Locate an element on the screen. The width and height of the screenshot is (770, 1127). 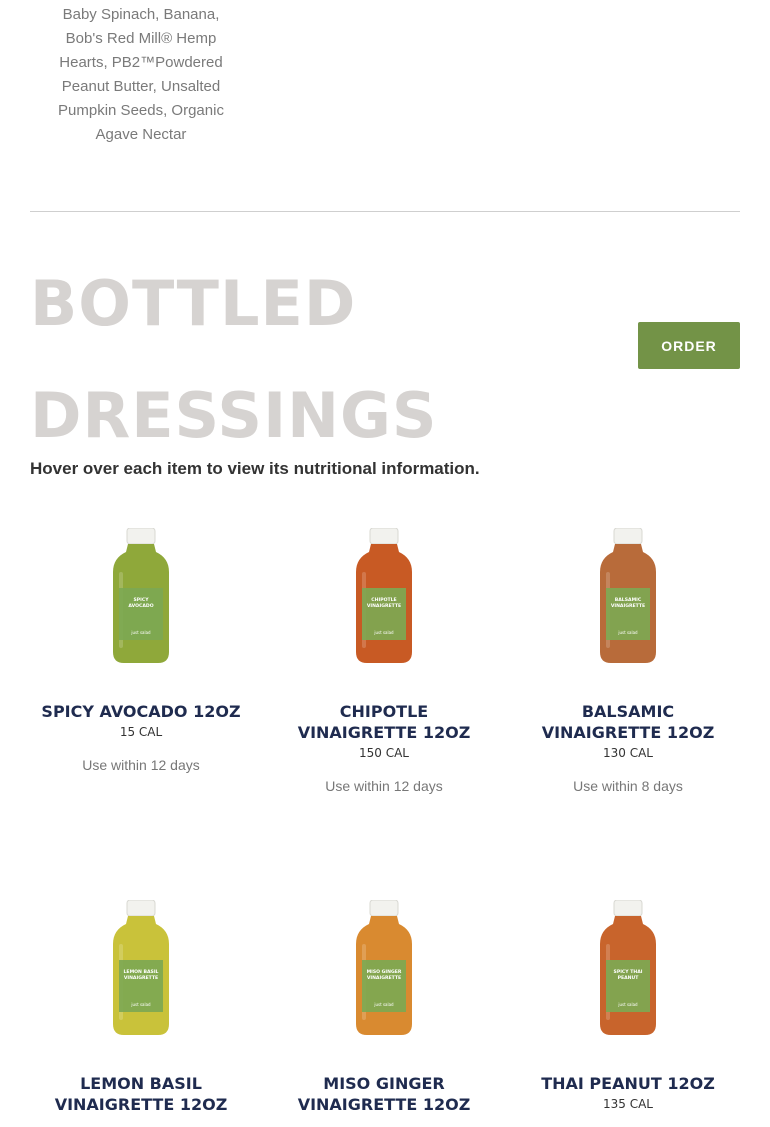
product-name: THAI PEANUT 12OZ is located at coordinates (628, 1083).